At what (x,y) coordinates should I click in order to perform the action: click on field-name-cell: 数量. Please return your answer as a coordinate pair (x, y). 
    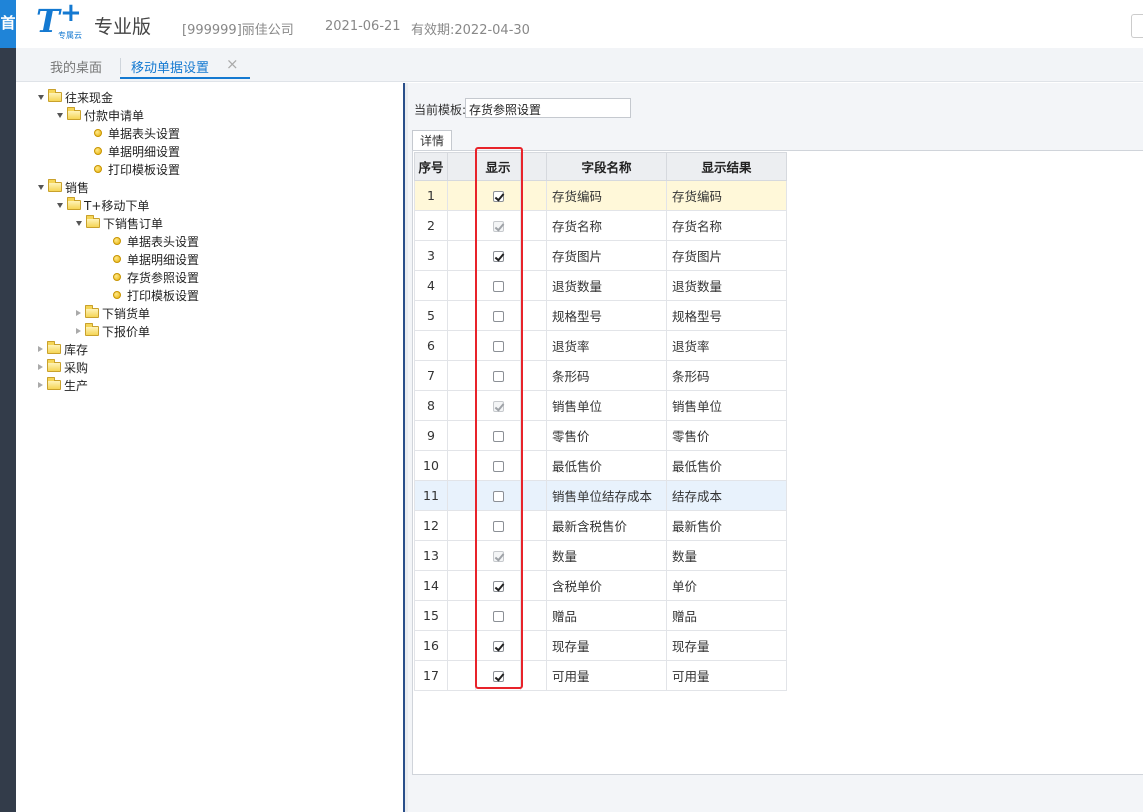
    Looking at the image, I should click on (606, 555).